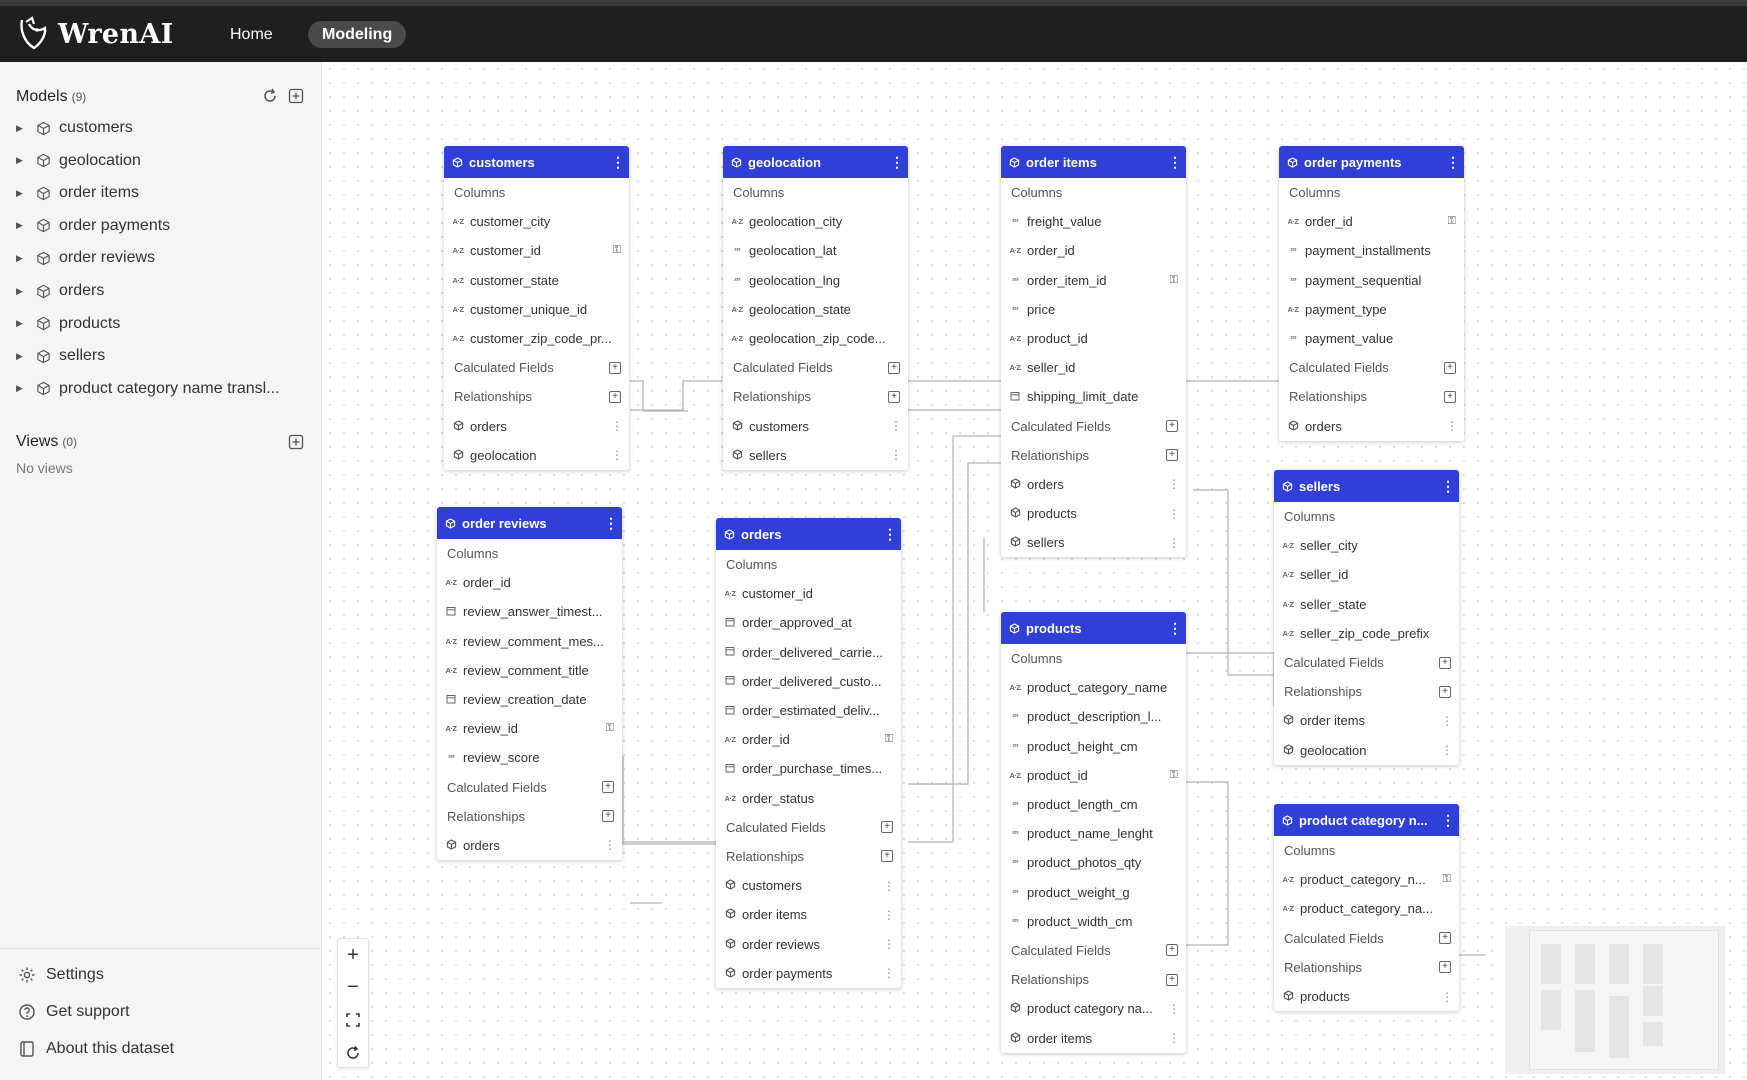 Image resolution: width=1747 pixels, height=1080 pixels. What do you see at coordinates (93, 226) in the screenshot?
I see `sidebar-model-item: ▶ order payments` at bounding box center [93, 226].